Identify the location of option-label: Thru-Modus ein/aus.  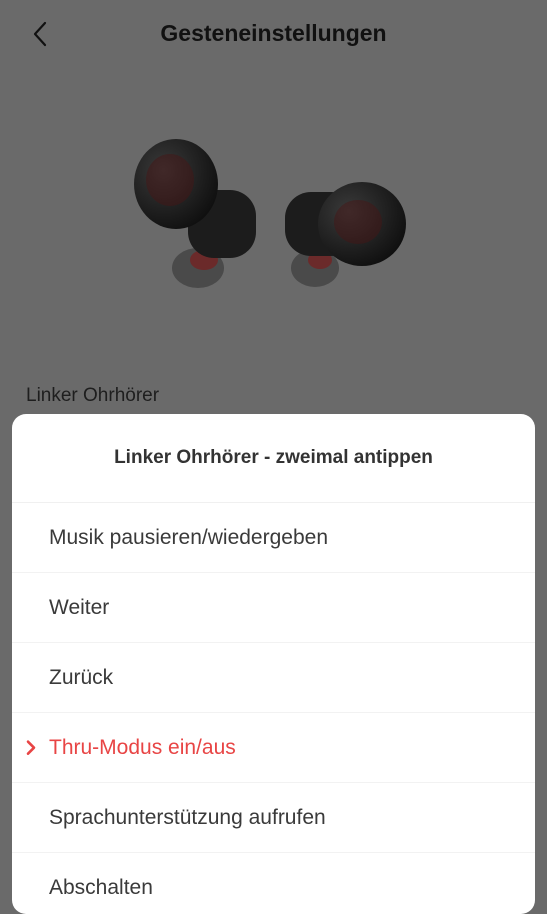
(142, 747).